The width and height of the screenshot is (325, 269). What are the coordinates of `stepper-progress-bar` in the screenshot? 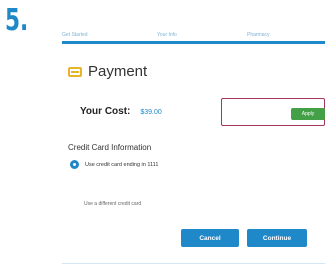 It's located at (193, 42).